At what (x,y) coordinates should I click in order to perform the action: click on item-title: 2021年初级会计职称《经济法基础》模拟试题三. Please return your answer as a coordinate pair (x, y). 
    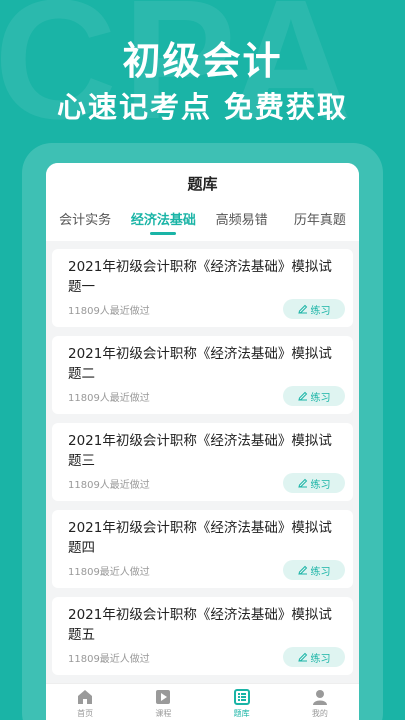
    Looking at the image, I should click on (200, 451).